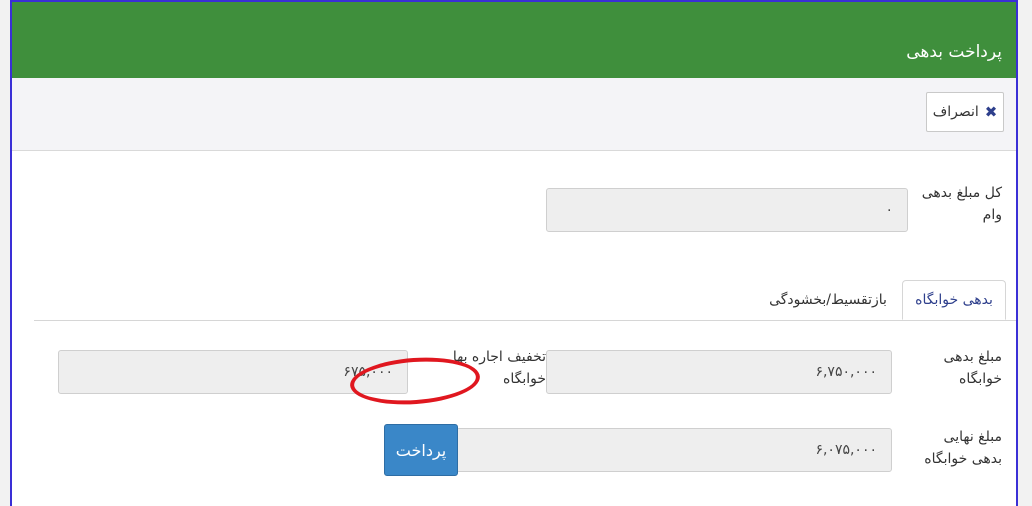  I want to click on tab-dorm-debt: بدهی خوابگاه, so click(954, 300).